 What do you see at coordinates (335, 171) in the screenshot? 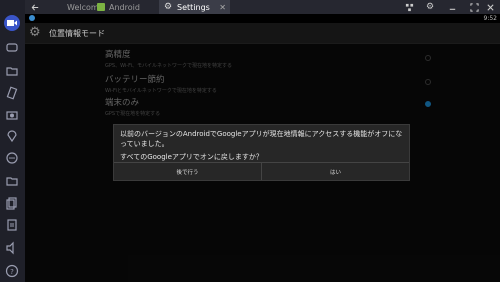
I see `yes-button: はい` at bounding box center [335, 171].